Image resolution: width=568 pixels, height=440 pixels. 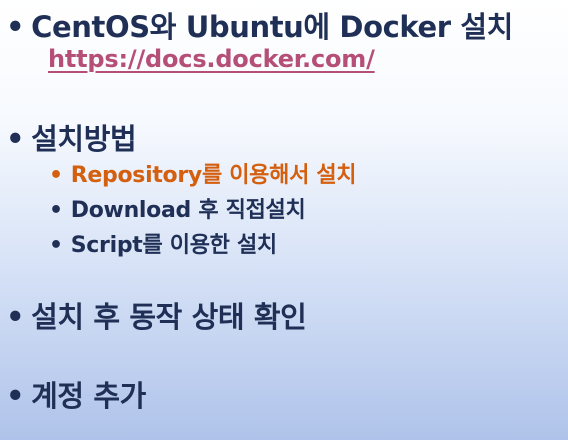 I want to click on subbullet-download-install: • Download 후 직접설치, so click(x=177, y=208).